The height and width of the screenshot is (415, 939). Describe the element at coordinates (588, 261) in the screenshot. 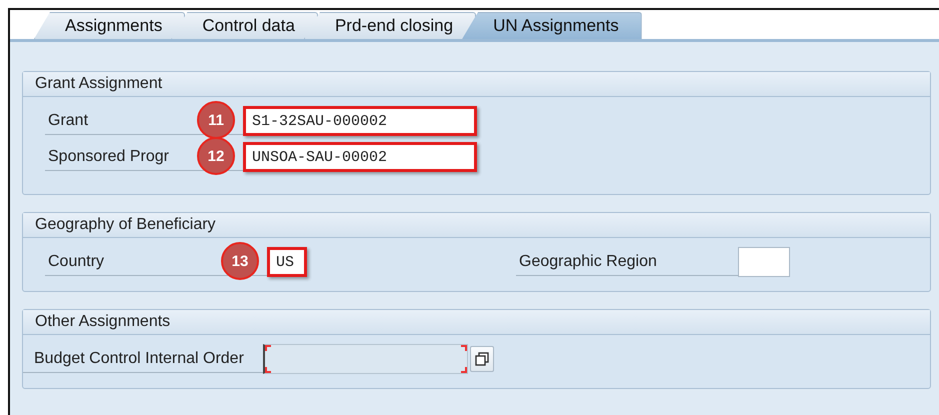

I see `field-label: Geographic Region` at that location.